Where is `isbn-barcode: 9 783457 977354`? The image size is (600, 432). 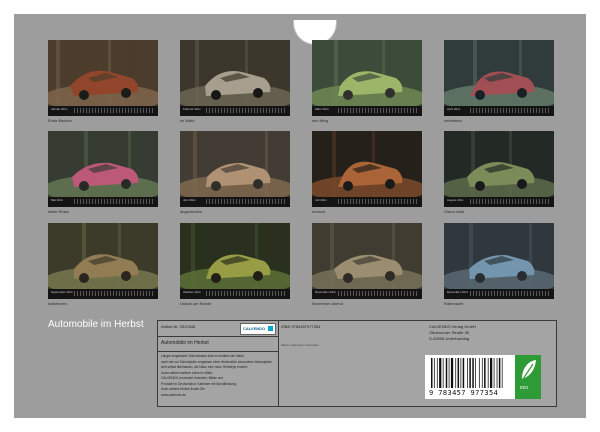 isbn-barcode: 9 783457 977354 is located at coordinates (470, 377).